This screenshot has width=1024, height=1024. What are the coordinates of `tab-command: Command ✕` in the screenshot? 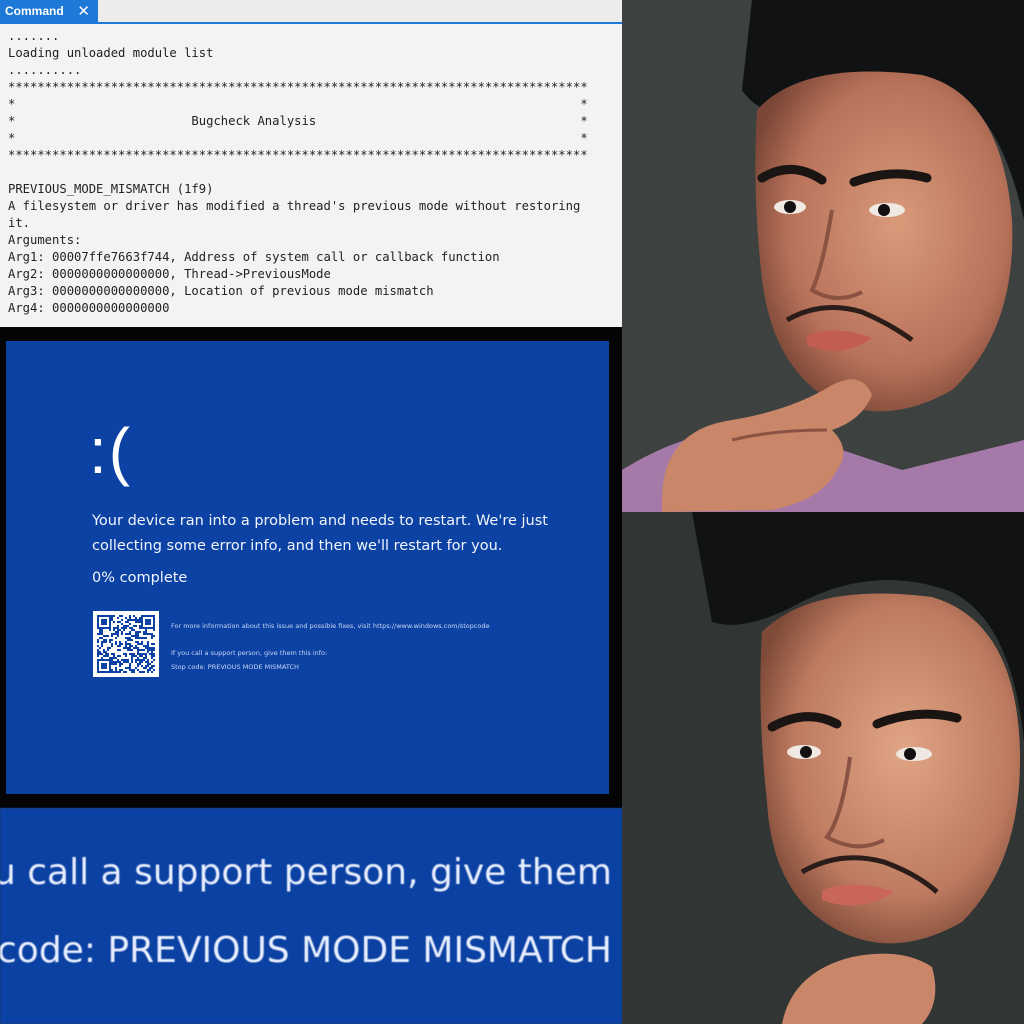 It's located at (49, 11).